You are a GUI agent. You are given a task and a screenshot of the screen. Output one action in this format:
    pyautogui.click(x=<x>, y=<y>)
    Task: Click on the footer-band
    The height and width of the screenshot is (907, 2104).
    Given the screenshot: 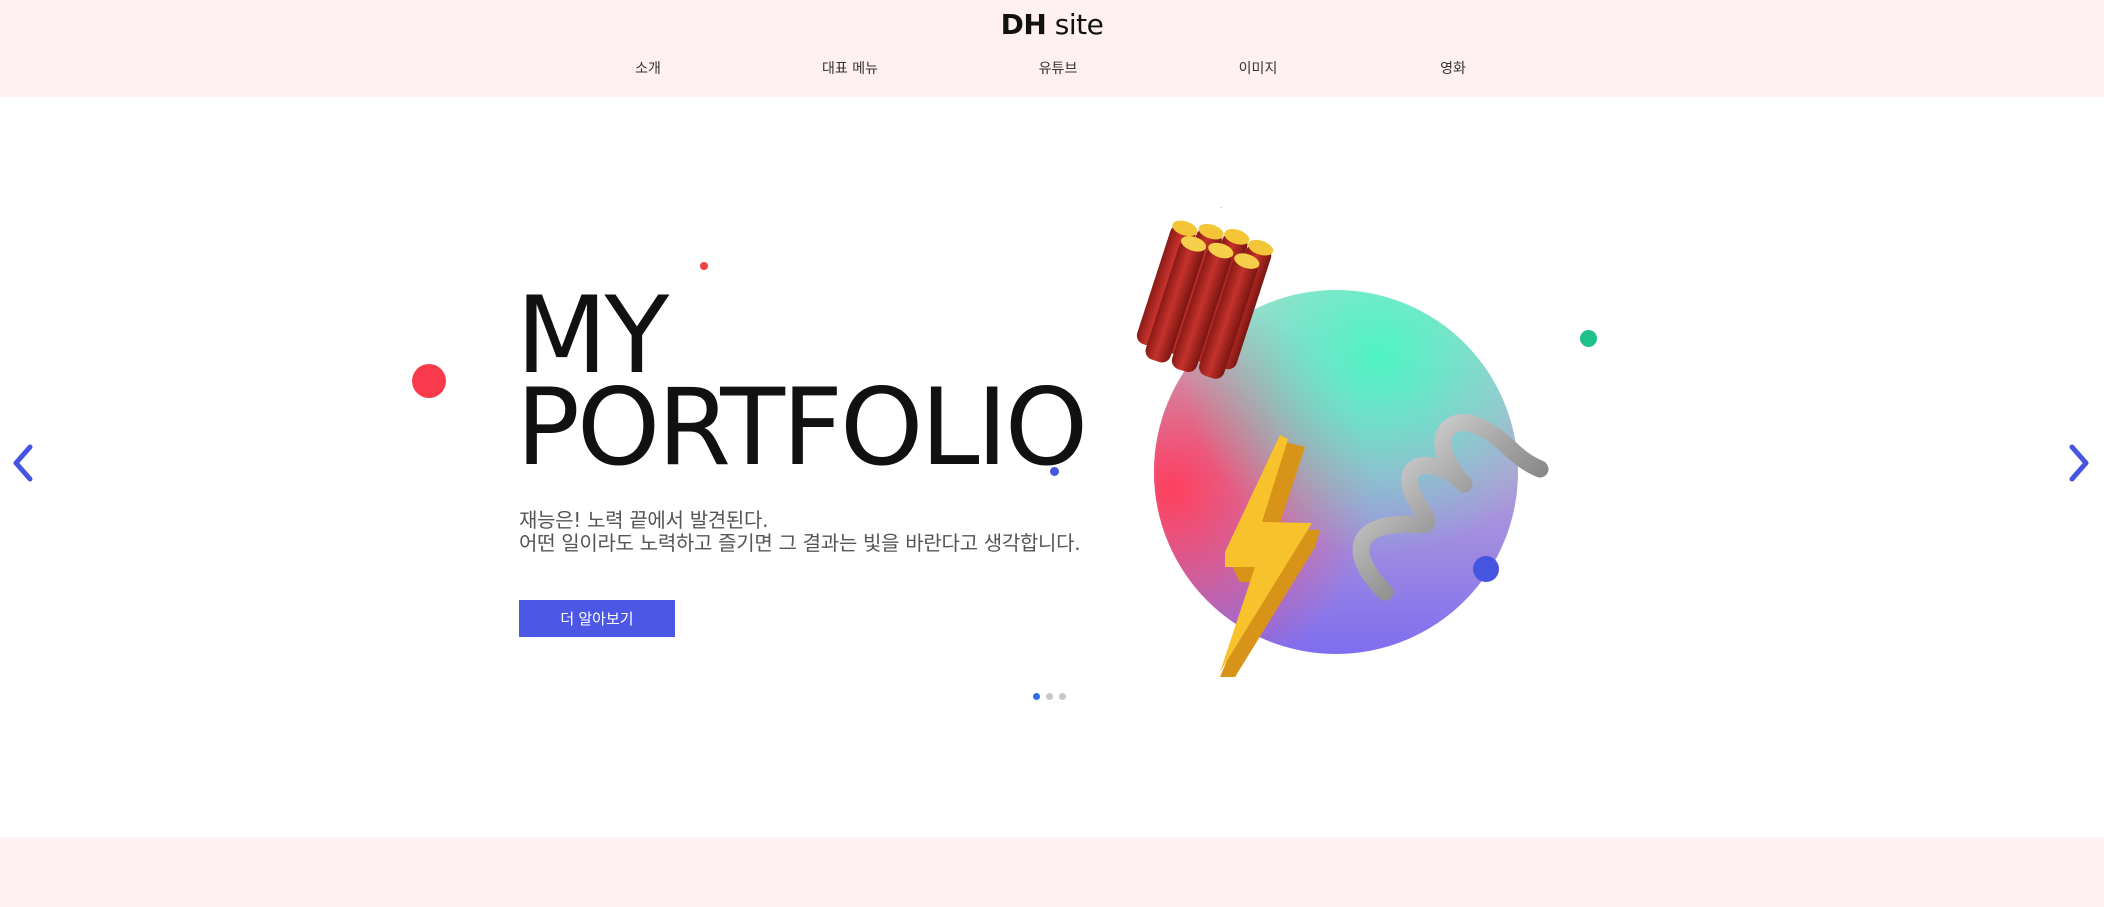 What is the action you would take?
    pyautogui.click(x=1052, y=872)
    